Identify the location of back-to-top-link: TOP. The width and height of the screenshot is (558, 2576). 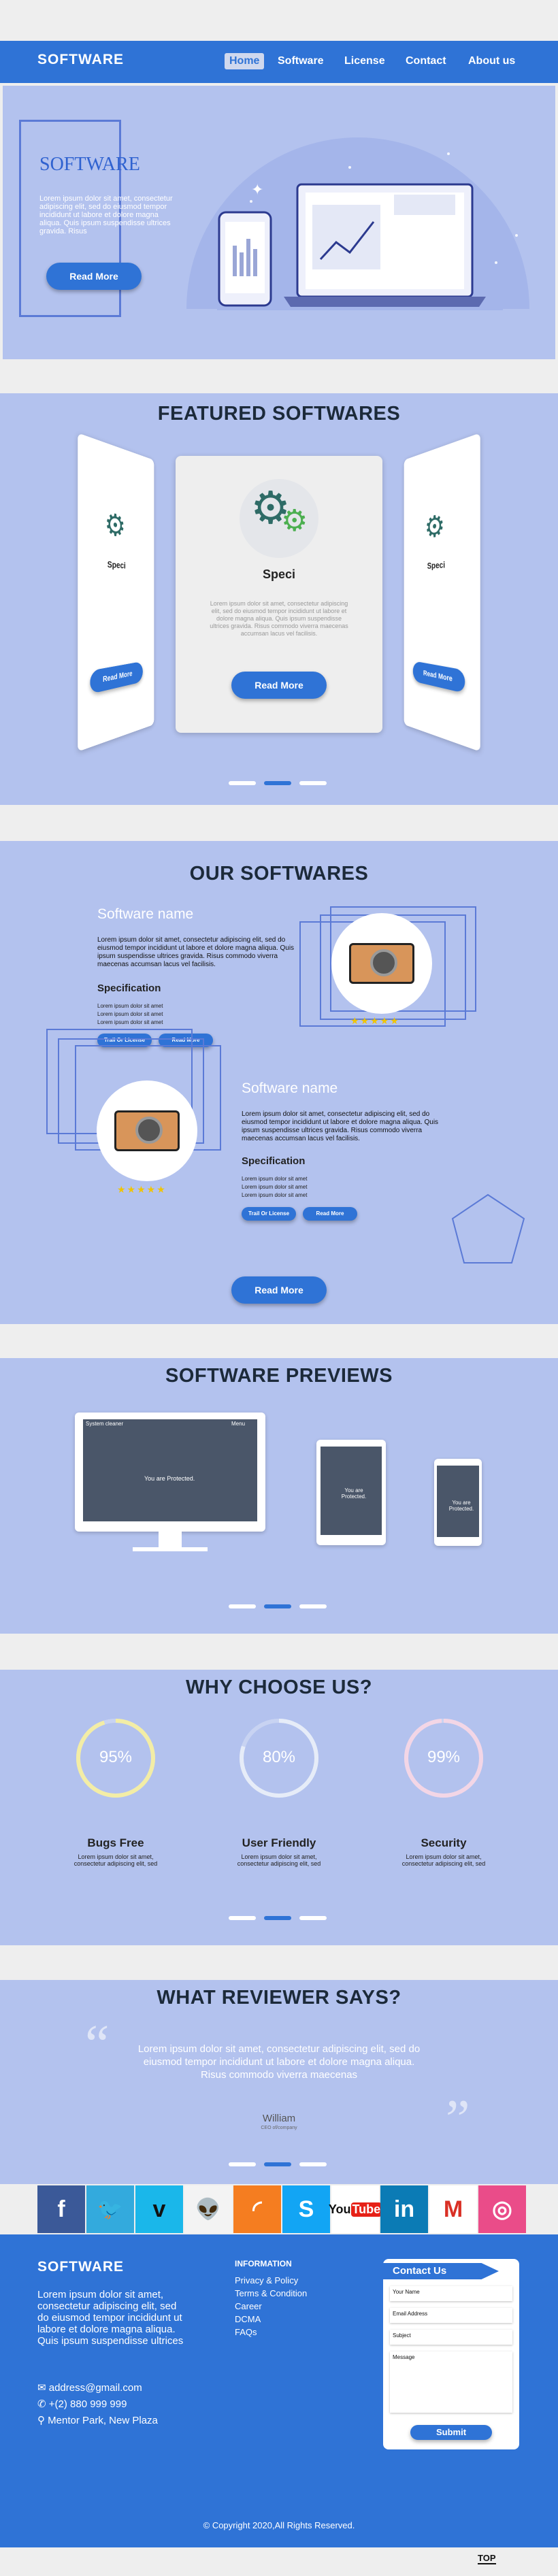
(487, 2559).